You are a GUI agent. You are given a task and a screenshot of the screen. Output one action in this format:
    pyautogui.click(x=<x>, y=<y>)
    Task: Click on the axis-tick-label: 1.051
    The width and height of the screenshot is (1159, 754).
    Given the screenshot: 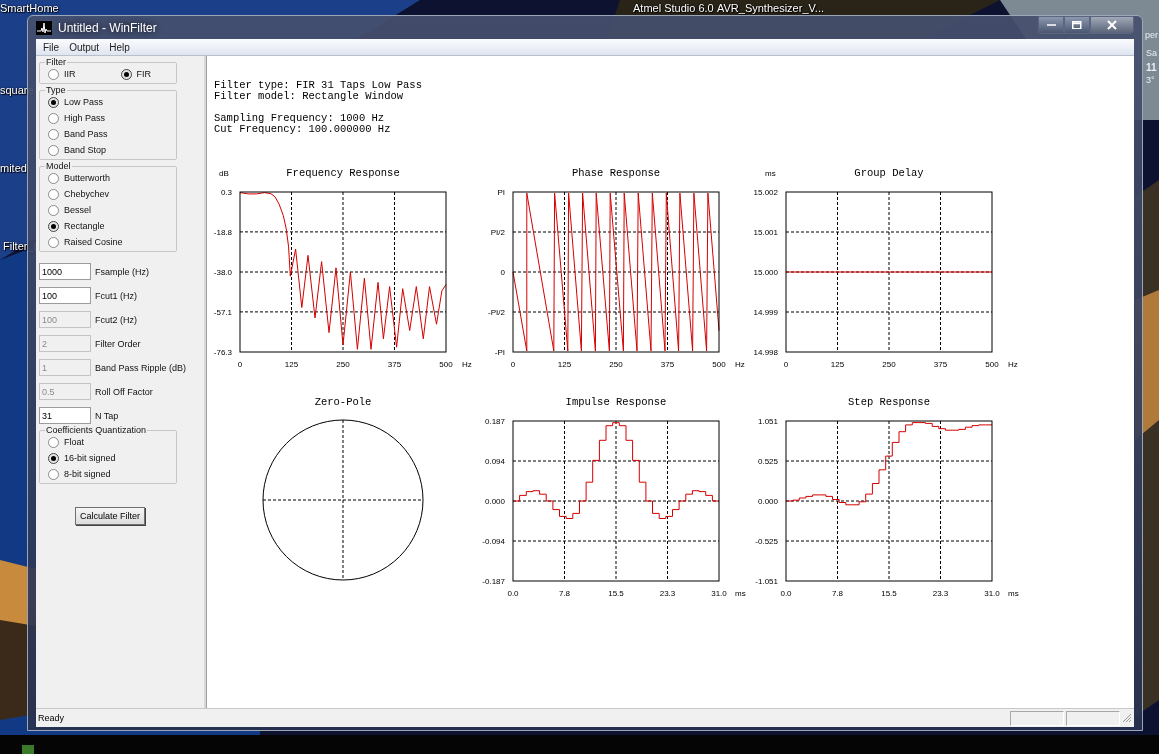 What is the action you would take?
    pyautogui.click(x=767, y=421)
    